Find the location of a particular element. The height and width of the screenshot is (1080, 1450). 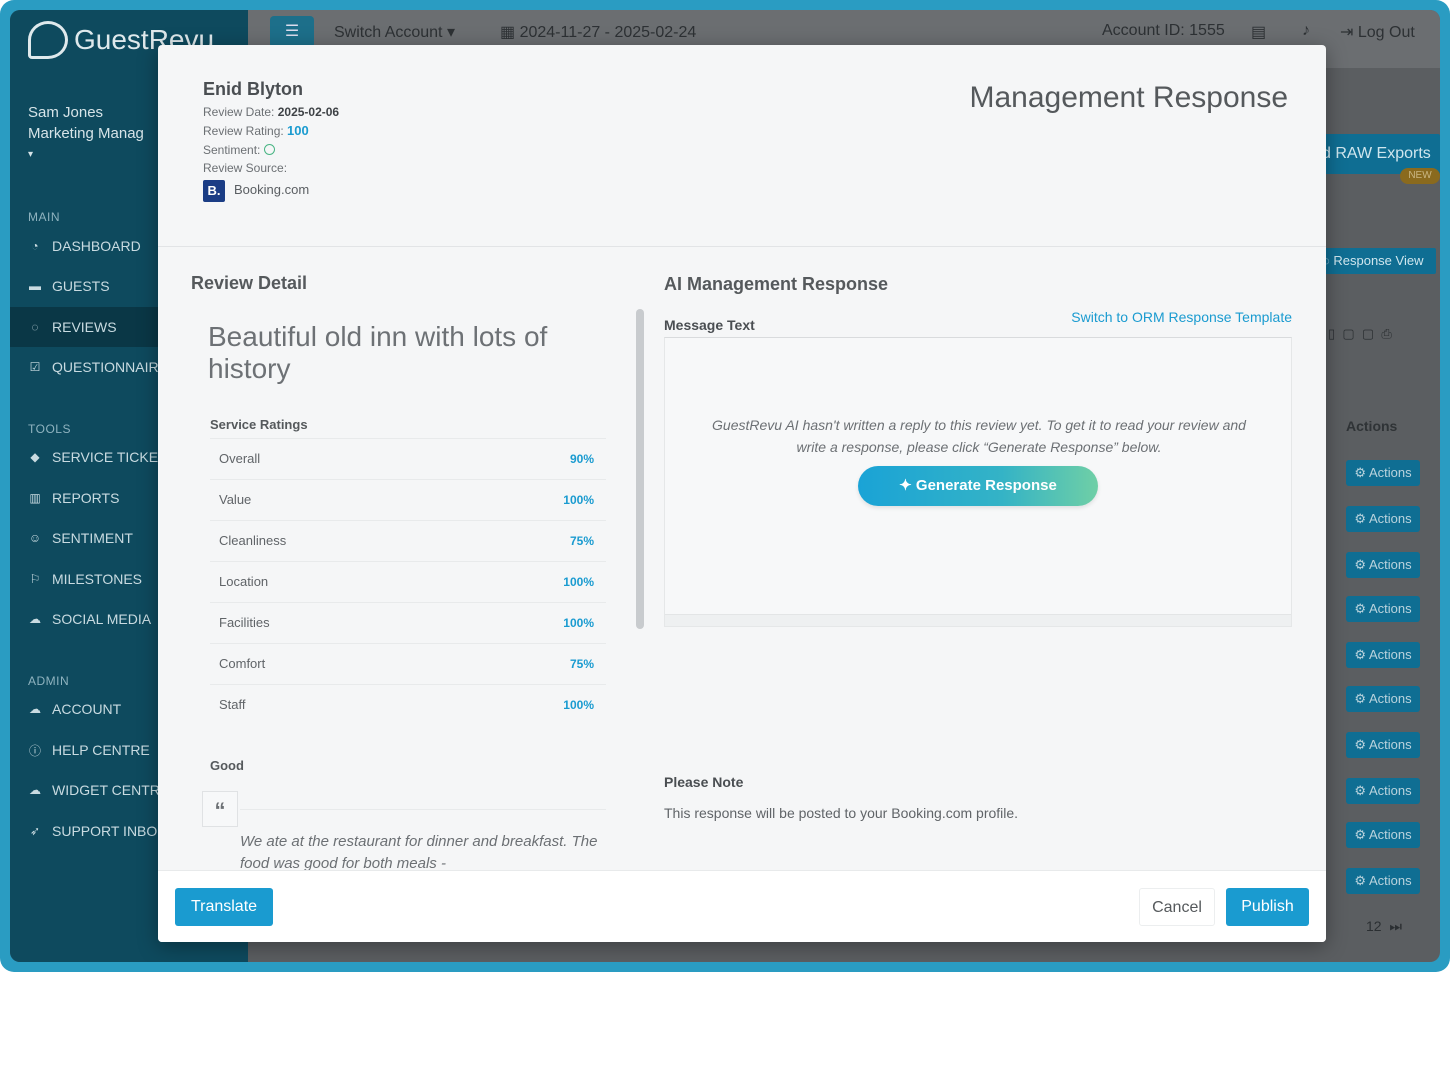

user-profile: Sam Jones Marketing Manag ▾ is located at coordinates (86, 133).